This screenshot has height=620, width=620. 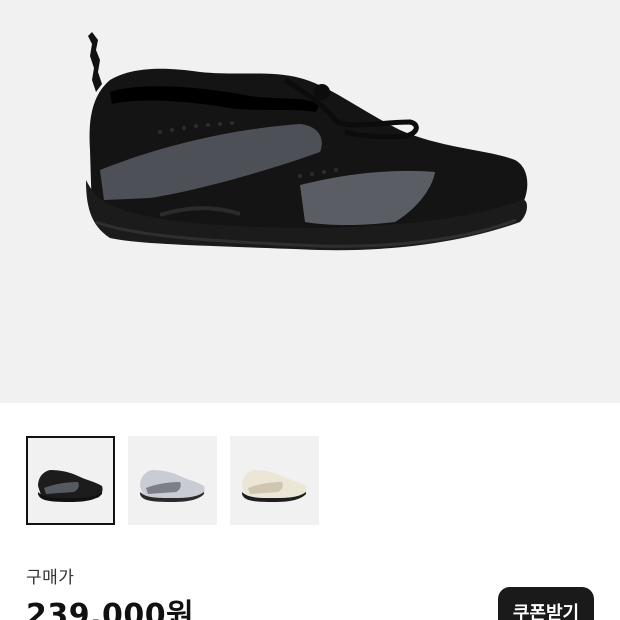 I want to click on grey-sneaker-thumb, so click(x=172, y=486).